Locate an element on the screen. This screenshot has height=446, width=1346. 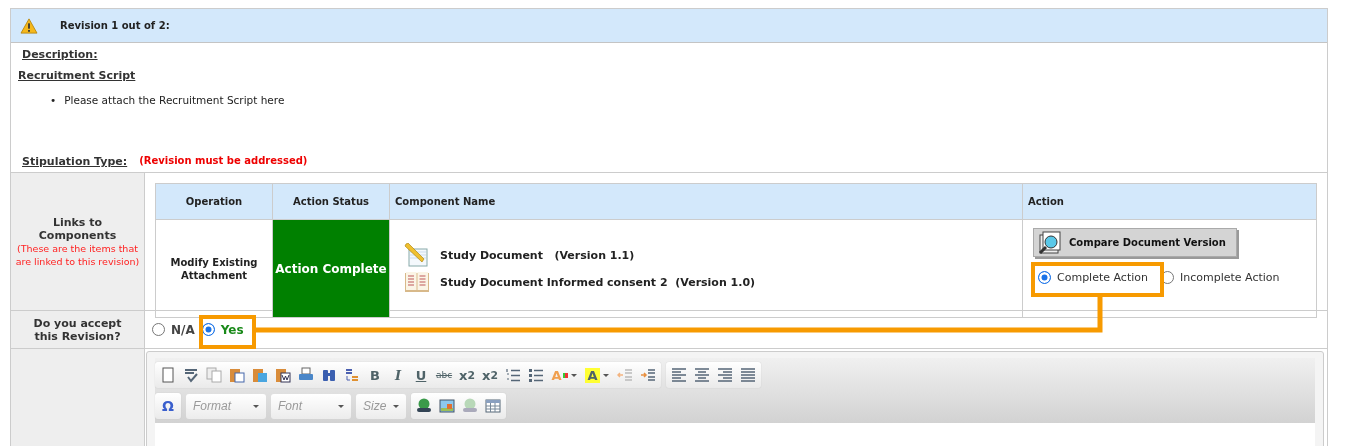
description-label: Description: is located at coordinates (60, 54).